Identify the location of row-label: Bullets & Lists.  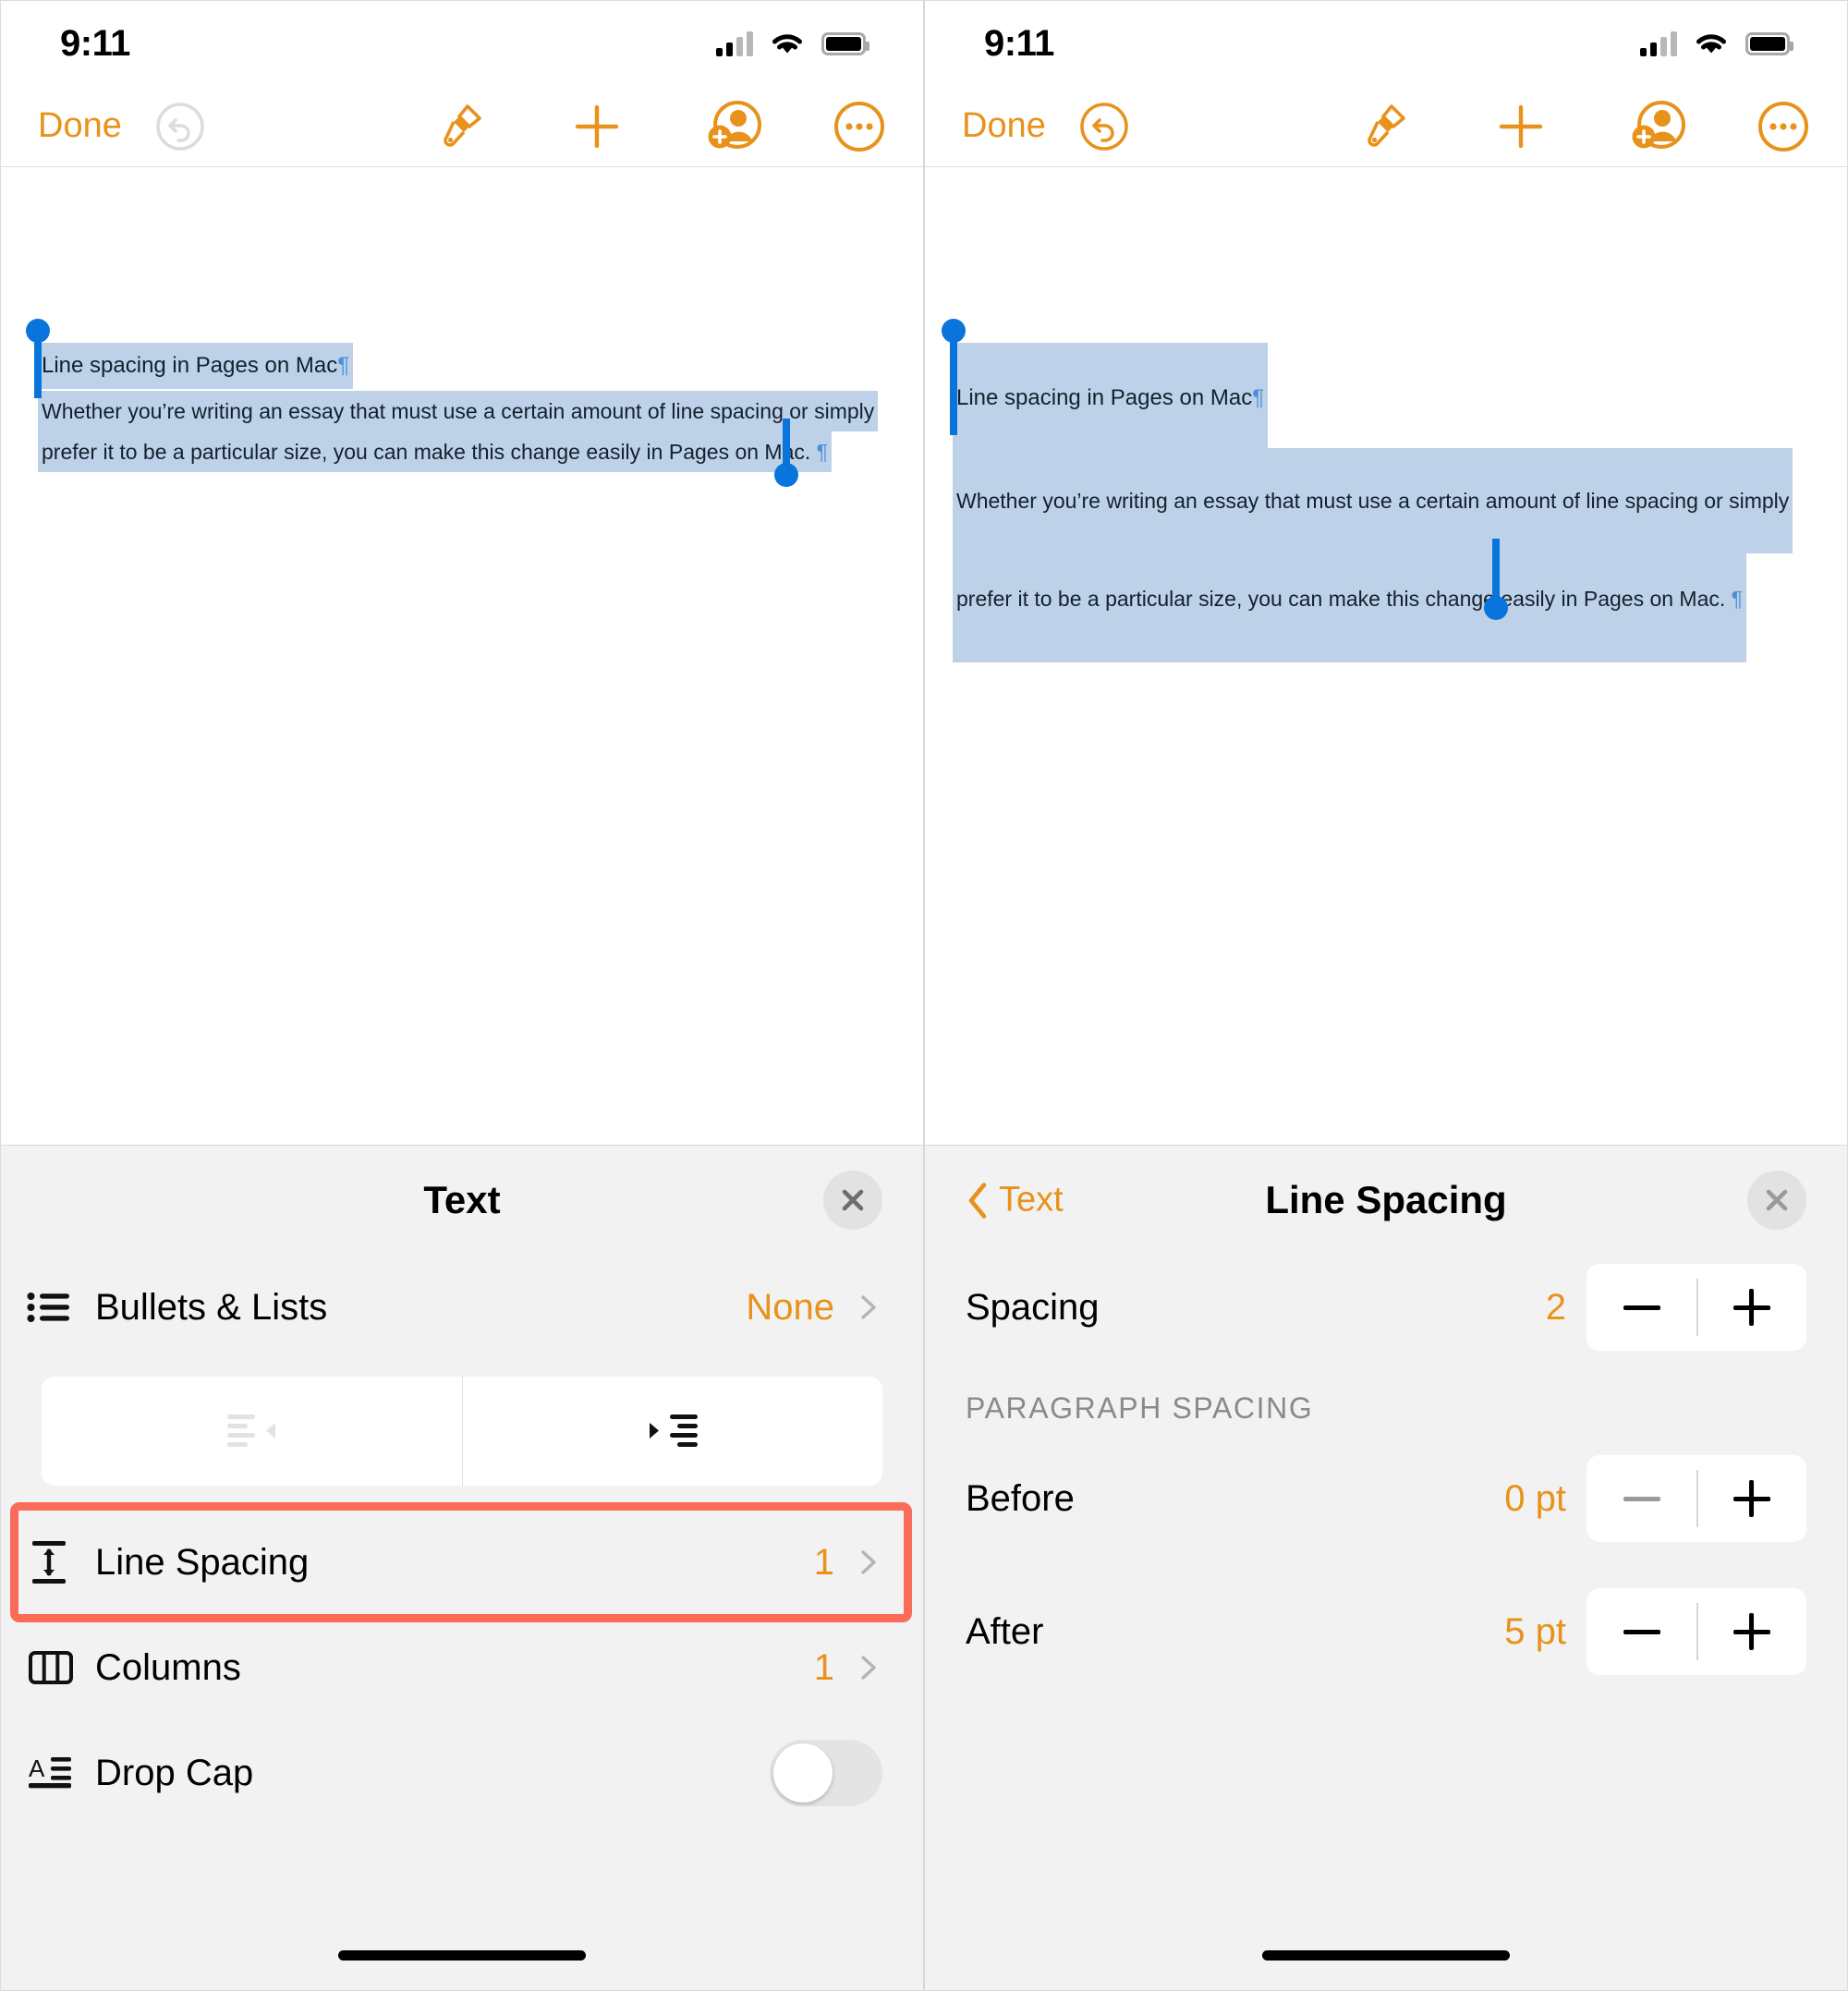
(211, 1307).